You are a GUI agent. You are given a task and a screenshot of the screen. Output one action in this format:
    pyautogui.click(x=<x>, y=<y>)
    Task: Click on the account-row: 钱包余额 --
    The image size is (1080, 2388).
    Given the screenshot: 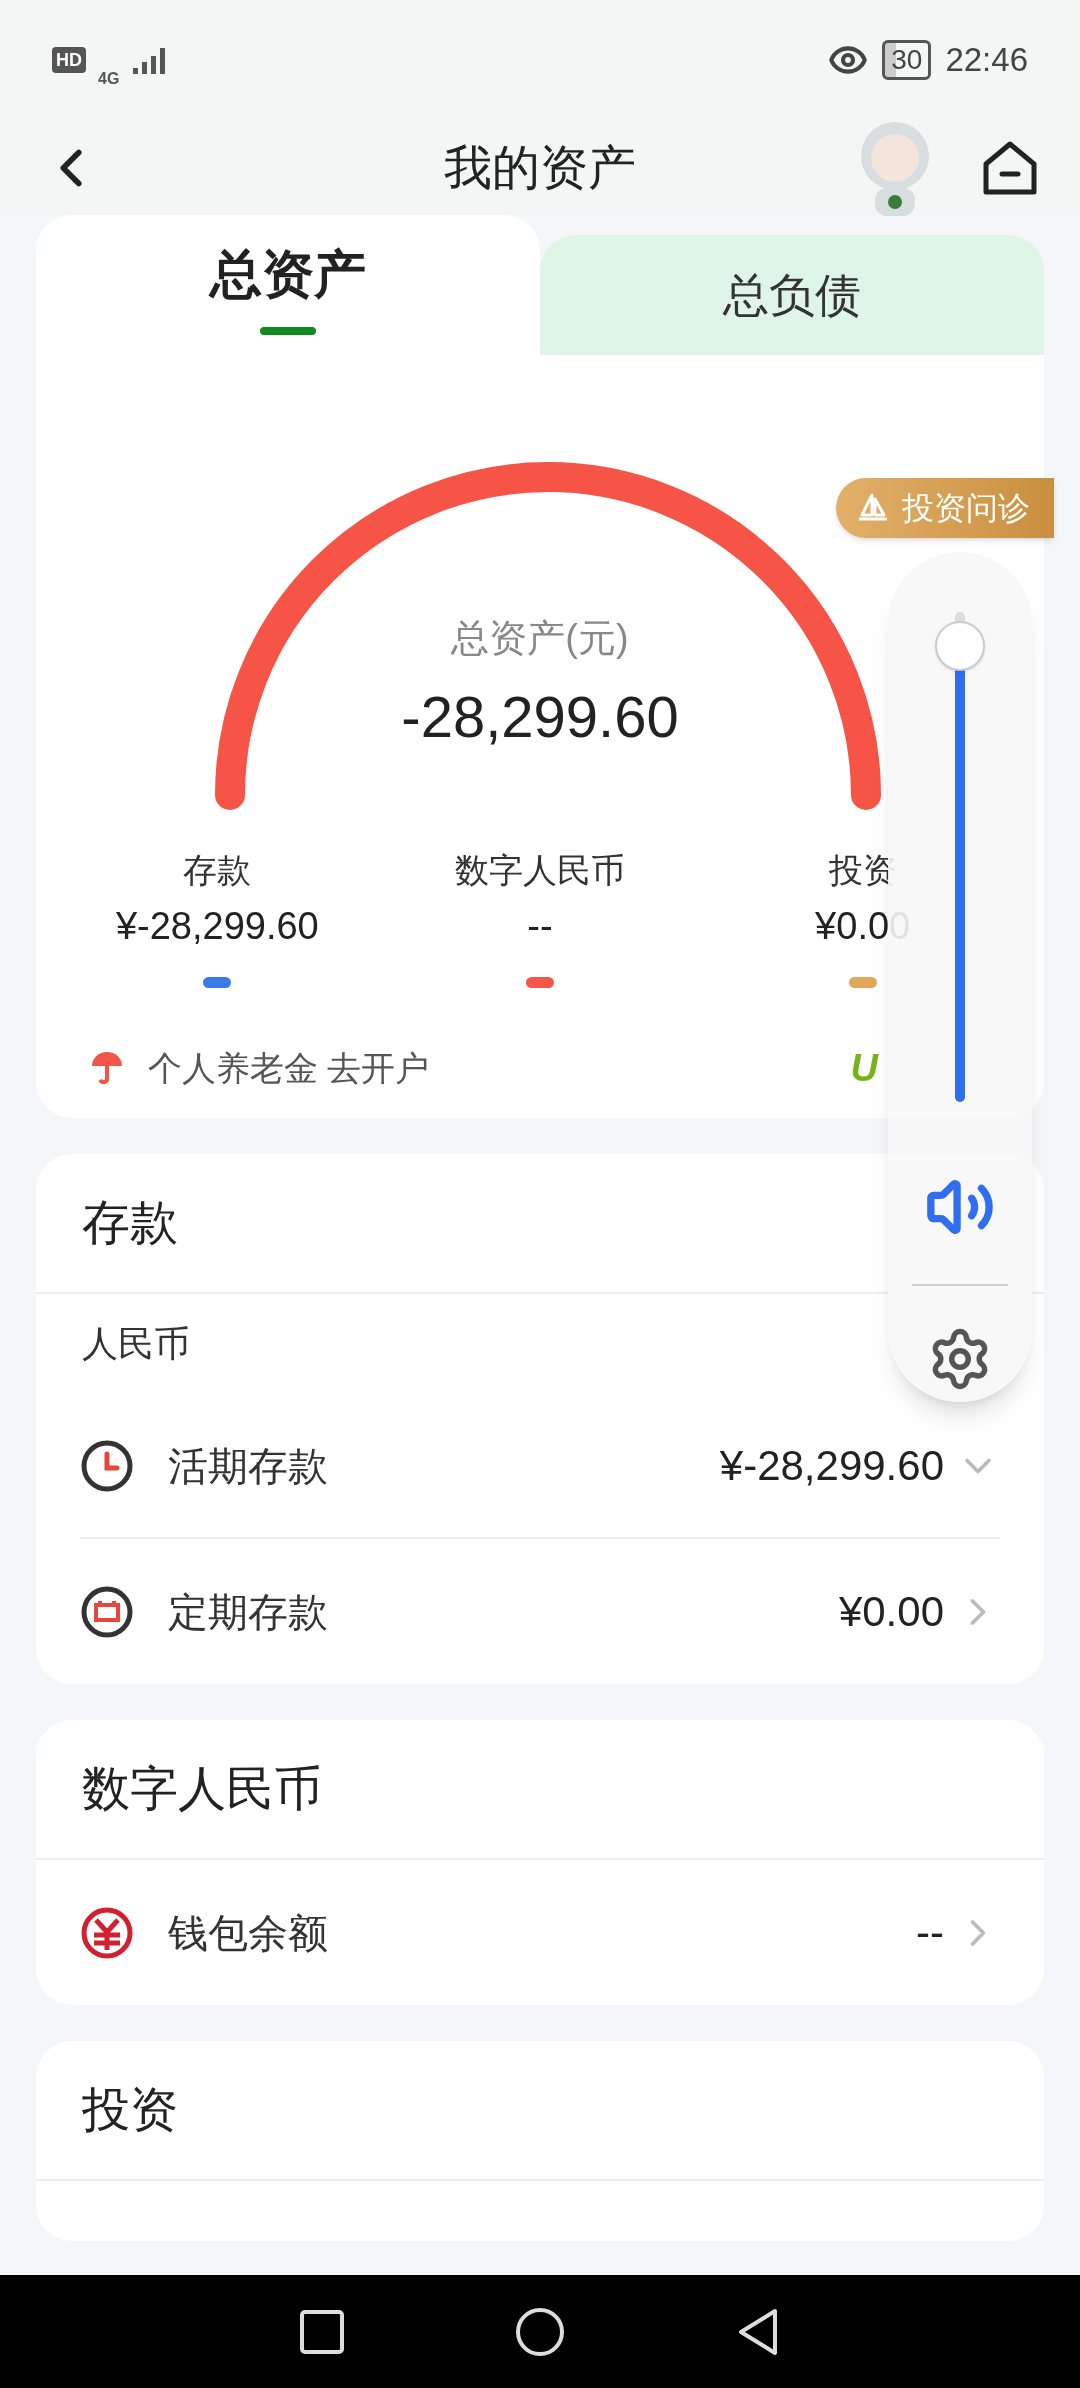 What is the action you would take?
    pyautogui.click(x=540, y=1932)
    